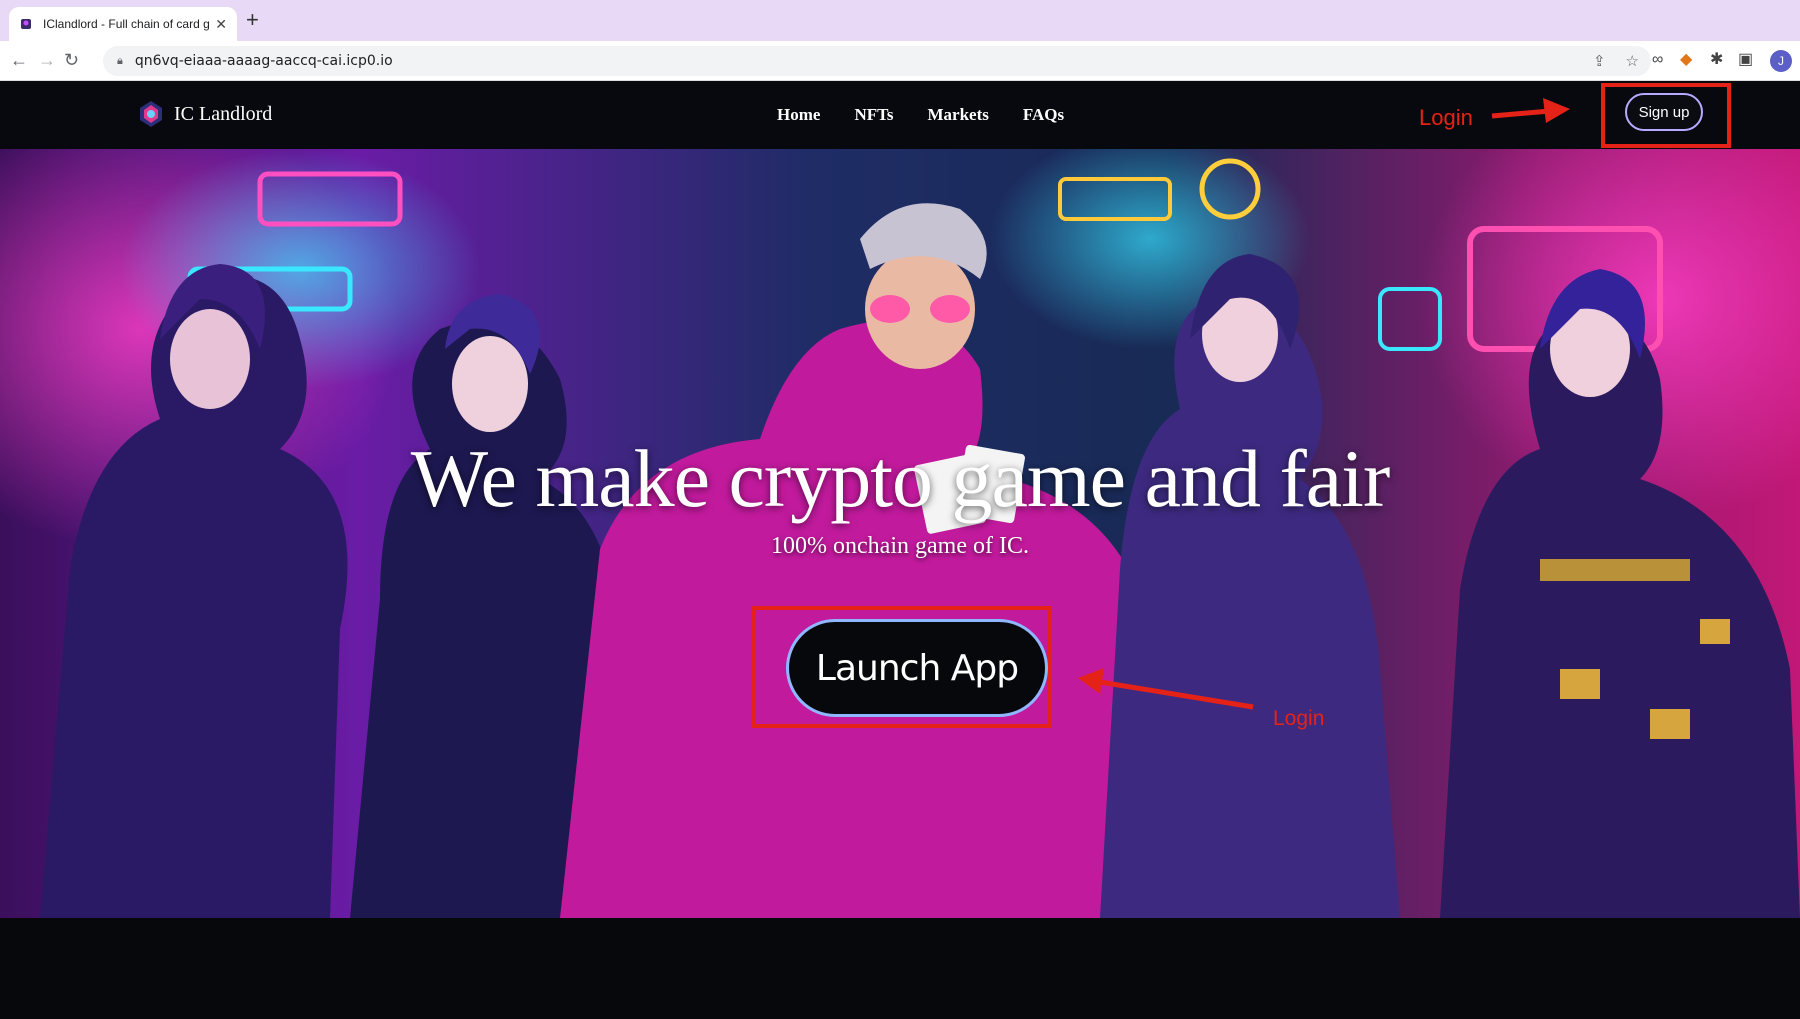 Image resolution: width=1800 pixels, height=1019 pixels. I want to click on close-tab-icon: ✕, so click(221, 24).